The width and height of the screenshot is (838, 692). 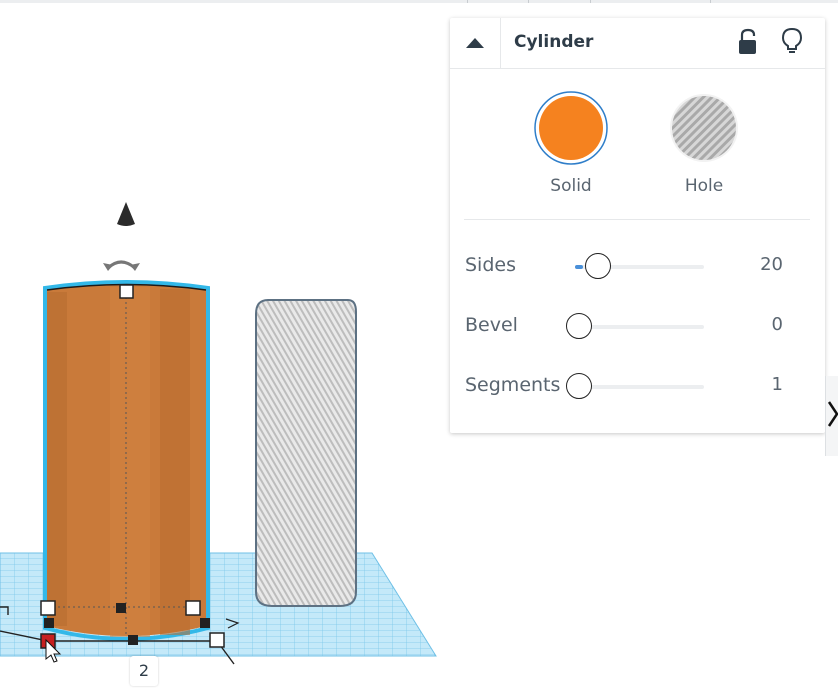 I want to click on segments-slider, so click(x=635, y=386).